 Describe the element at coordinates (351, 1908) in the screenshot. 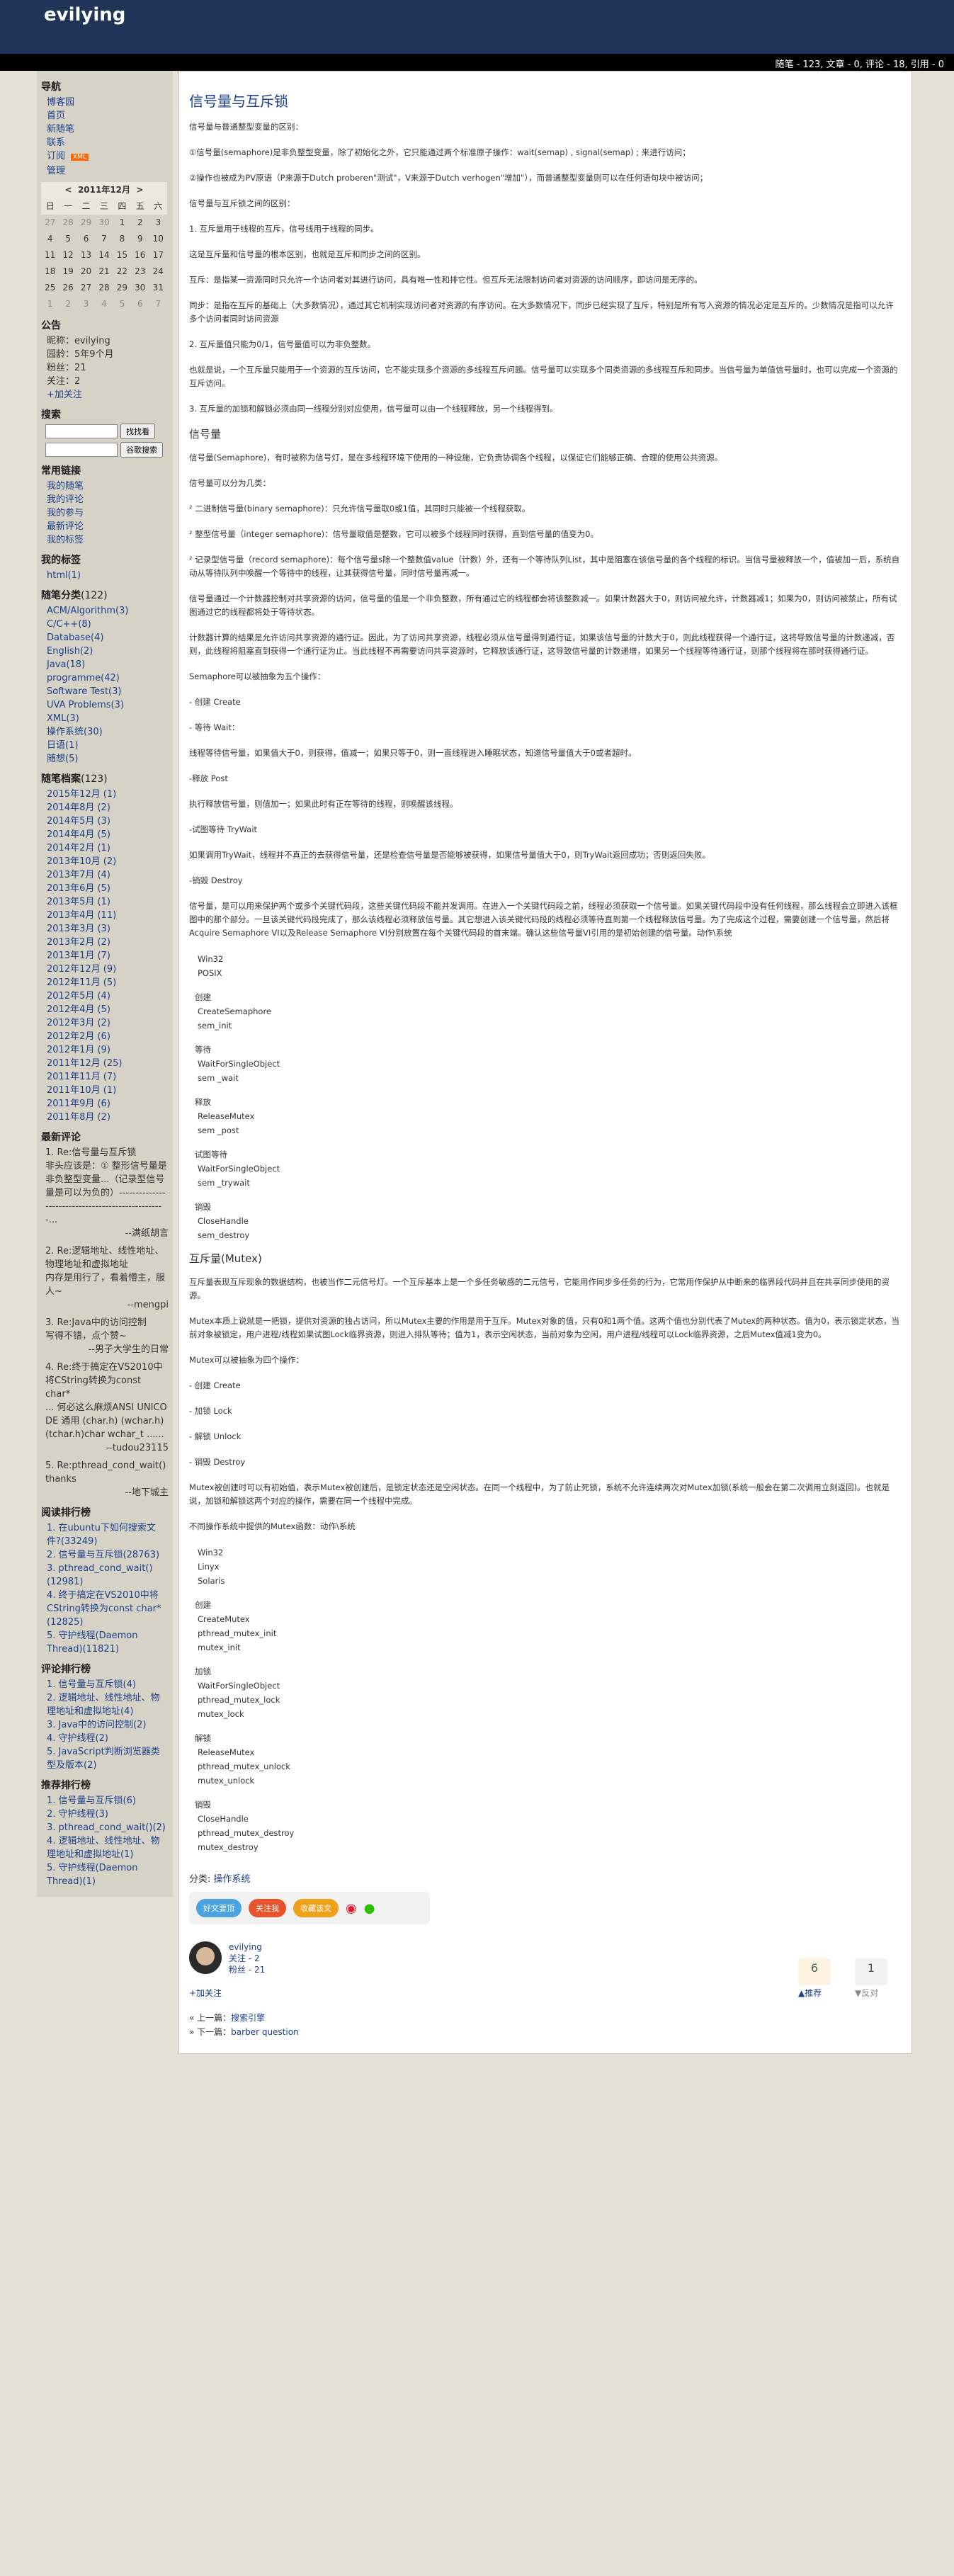

I see `weibo-icon: ◉` at that location.